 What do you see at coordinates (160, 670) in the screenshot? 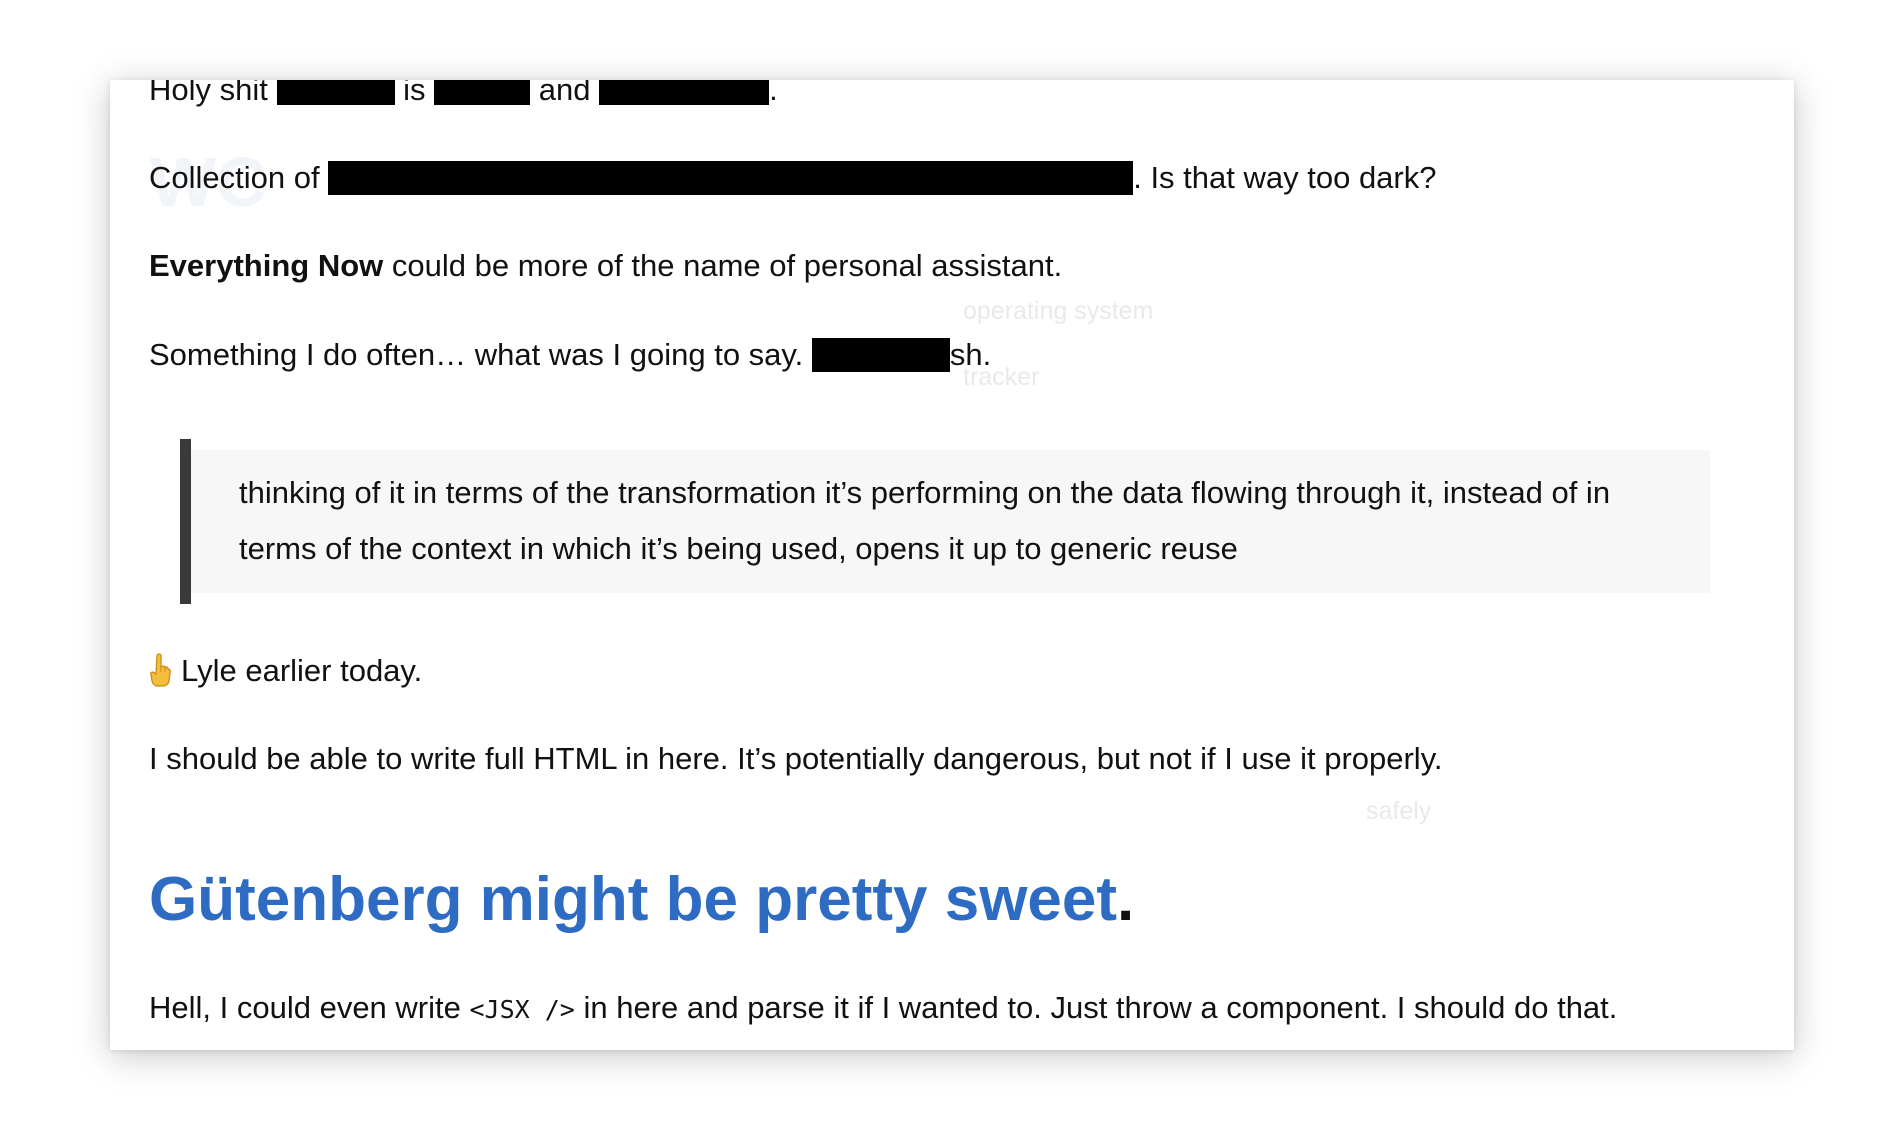
I see `pointing-up-hand-icon` at bounding box center [160, 670].